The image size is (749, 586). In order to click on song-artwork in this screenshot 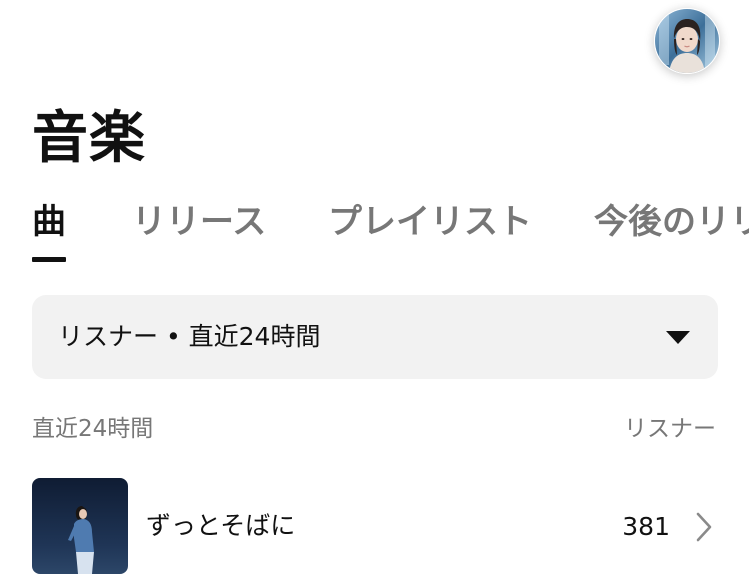, I will do `click(80, 526)`.